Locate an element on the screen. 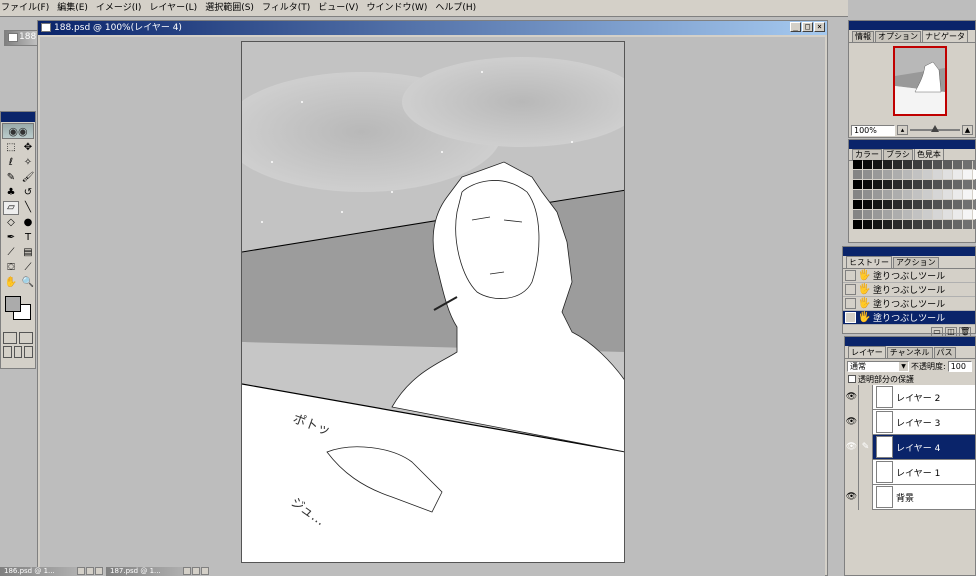  screen-mode-full-button is located at coordinates (29, 352).